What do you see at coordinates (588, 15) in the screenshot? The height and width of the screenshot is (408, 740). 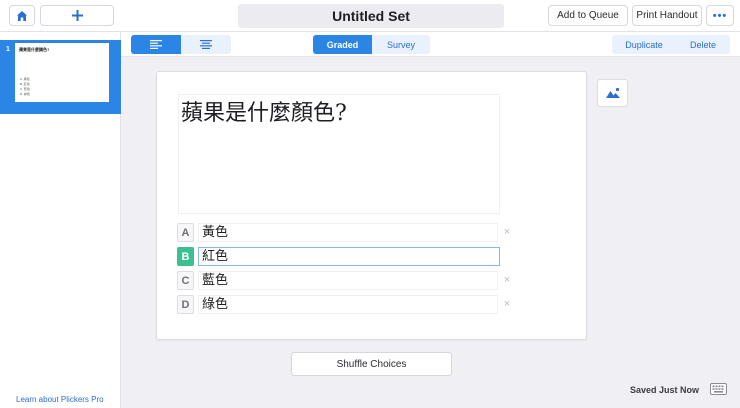 I see `add-to-queue-button: Add to Queue` at bounding box center [588, 15].